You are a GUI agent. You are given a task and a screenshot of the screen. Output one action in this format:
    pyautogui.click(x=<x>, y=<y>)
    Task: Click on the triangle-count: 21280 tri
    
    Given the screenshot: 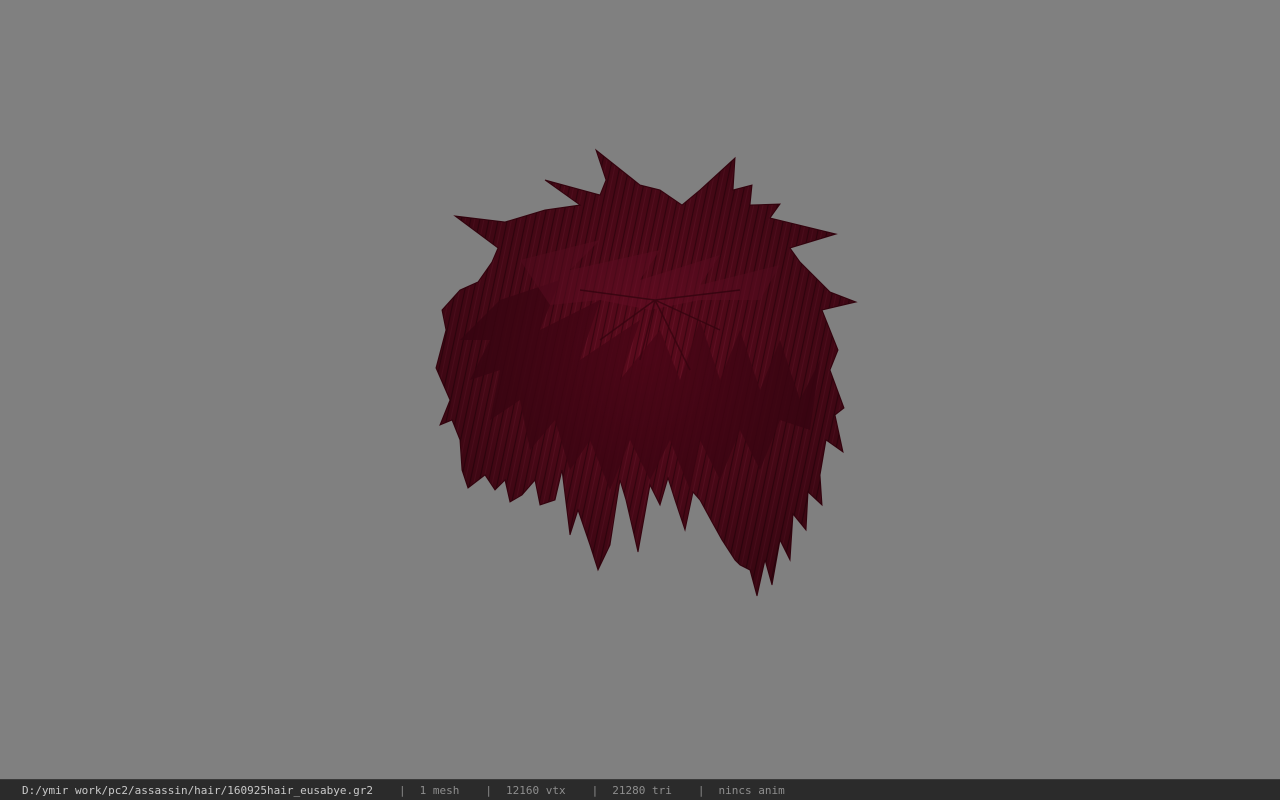 What is the action you would take?
    pyautogui.click(x=642, y=790)
    